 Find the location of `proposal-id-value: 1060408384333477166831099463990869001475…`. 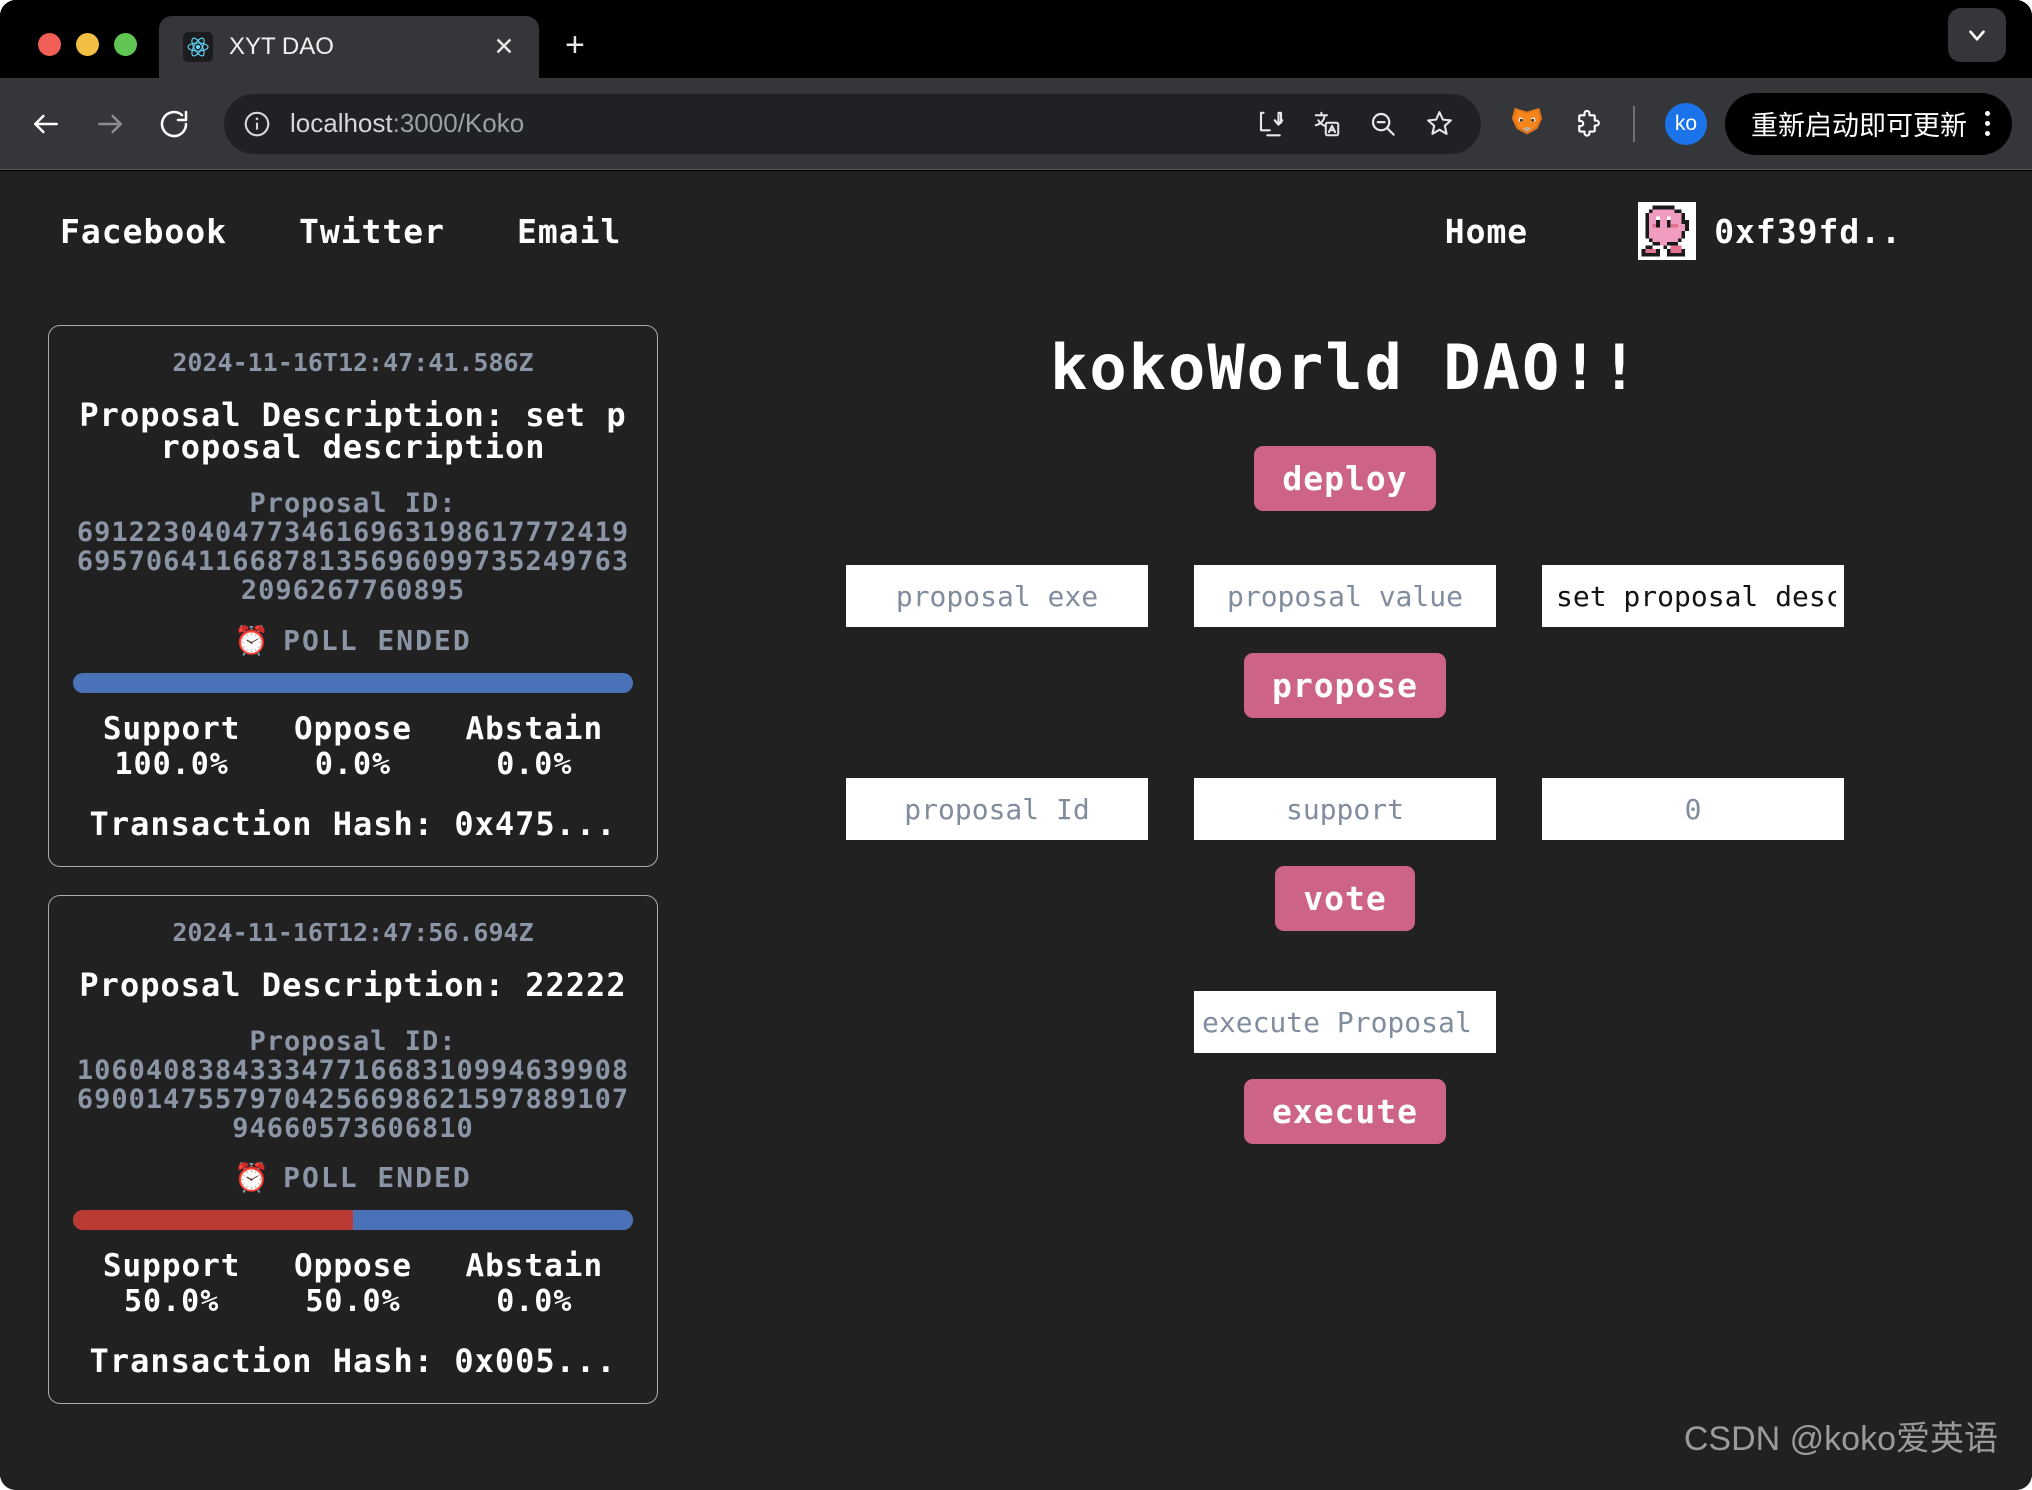

proposal-id-value: 1060408384333477166831099463990869001475… is located at coordinates (353, 1099).